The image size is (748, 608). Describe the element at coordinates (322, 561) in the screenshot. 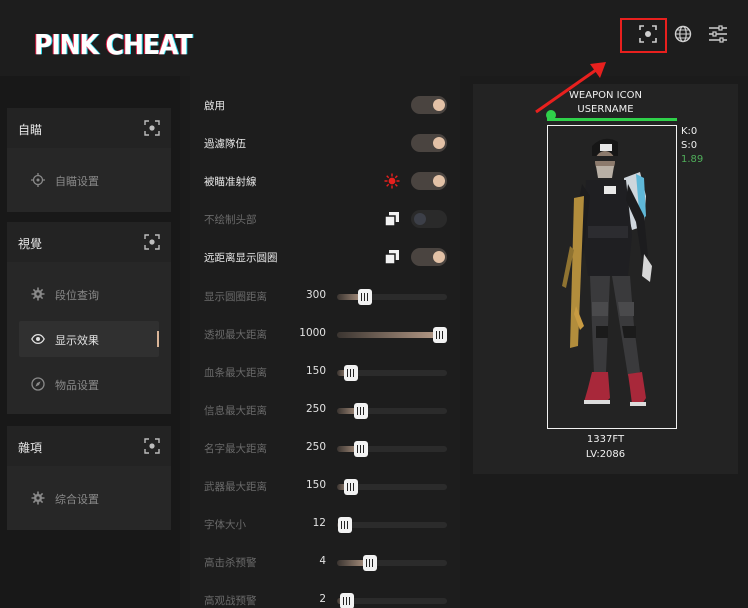

I see `slider-value: 4` at that location.